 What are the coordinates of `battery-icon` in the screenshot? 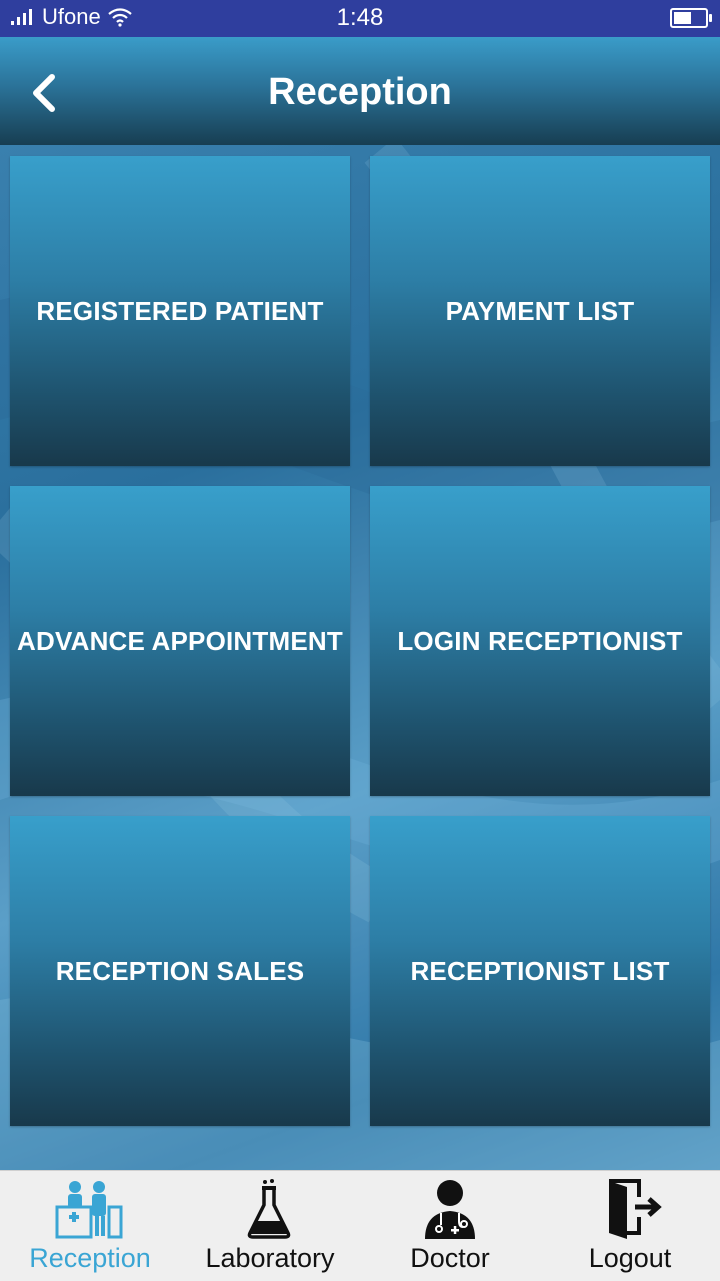 It's located at (691, 18).